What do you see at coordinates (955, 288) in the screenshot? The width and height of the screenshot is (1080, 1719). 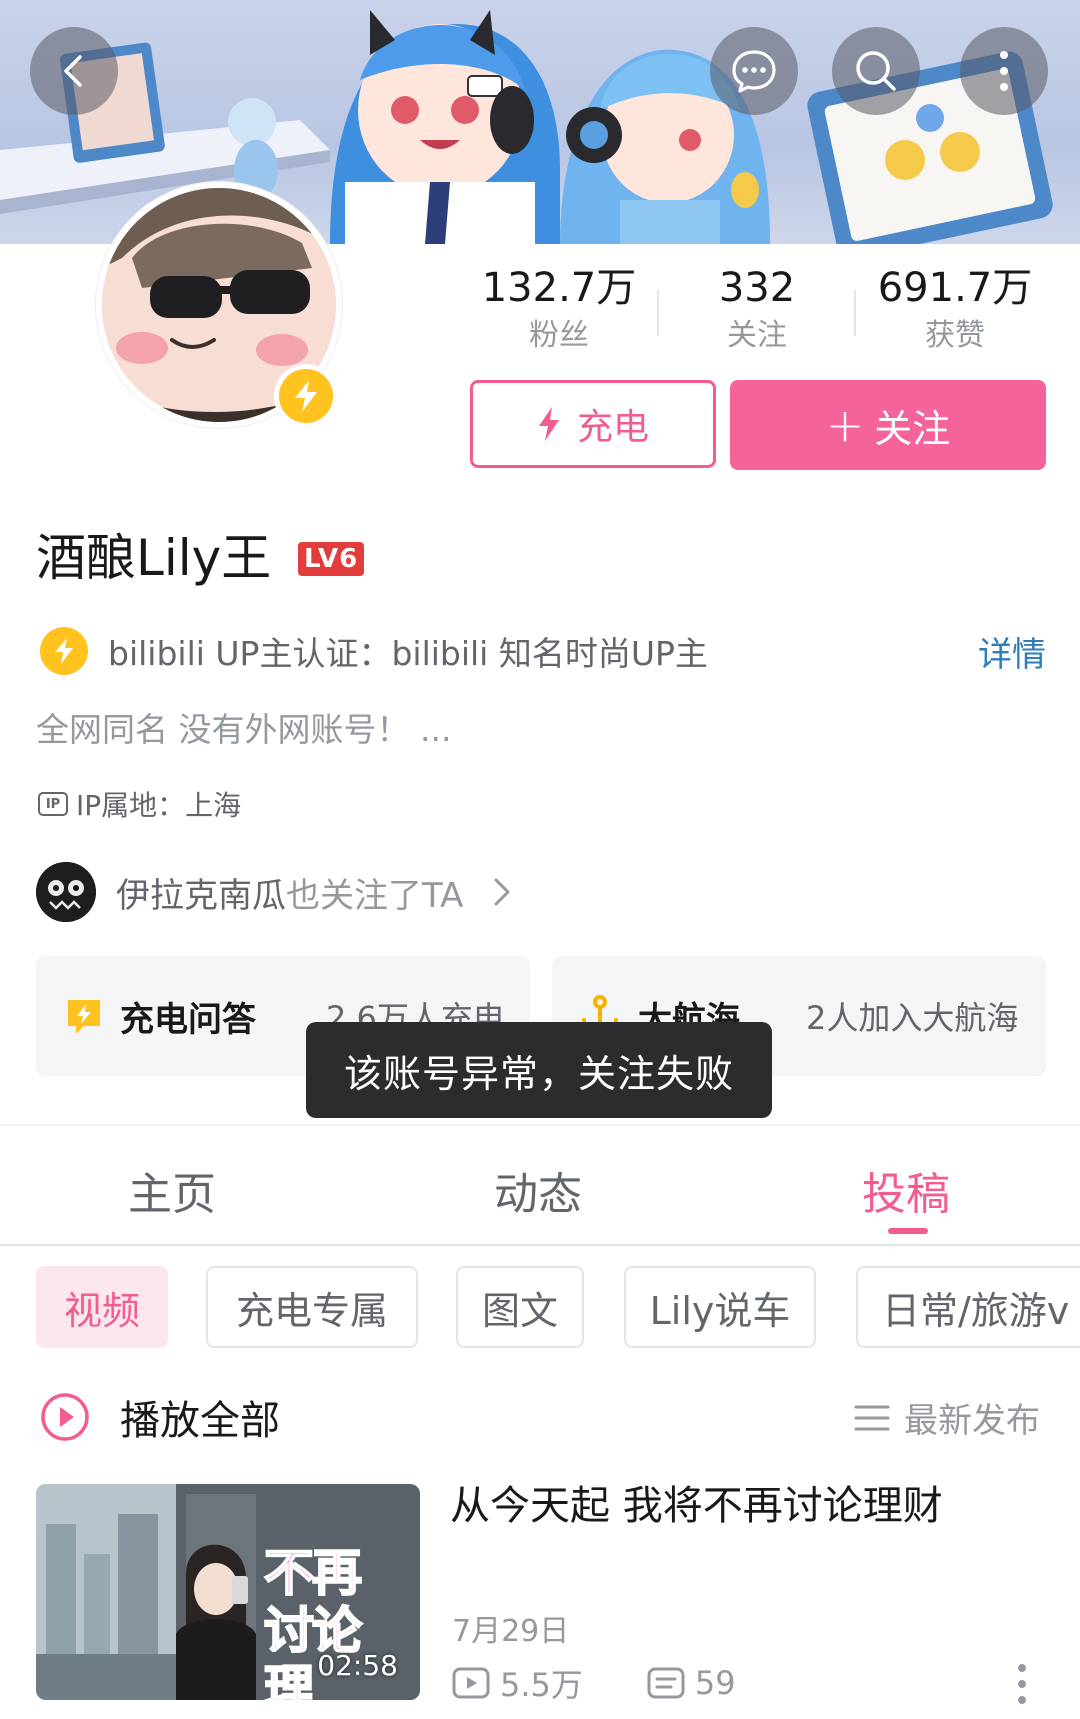 I see `stat-likes-value: 691.7万` at bounding box center [955, 288].